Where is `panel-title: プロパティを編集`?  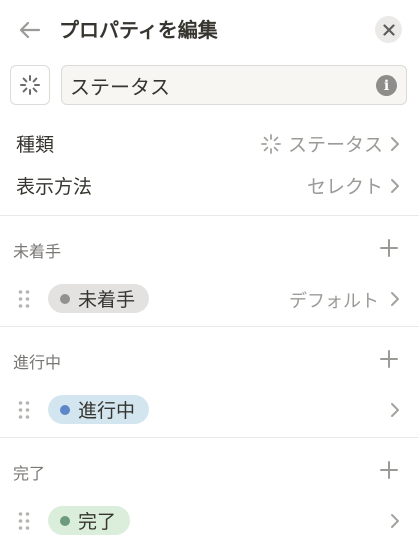
panel-title: プロパティを編集 is located at coordinates (138, 30).